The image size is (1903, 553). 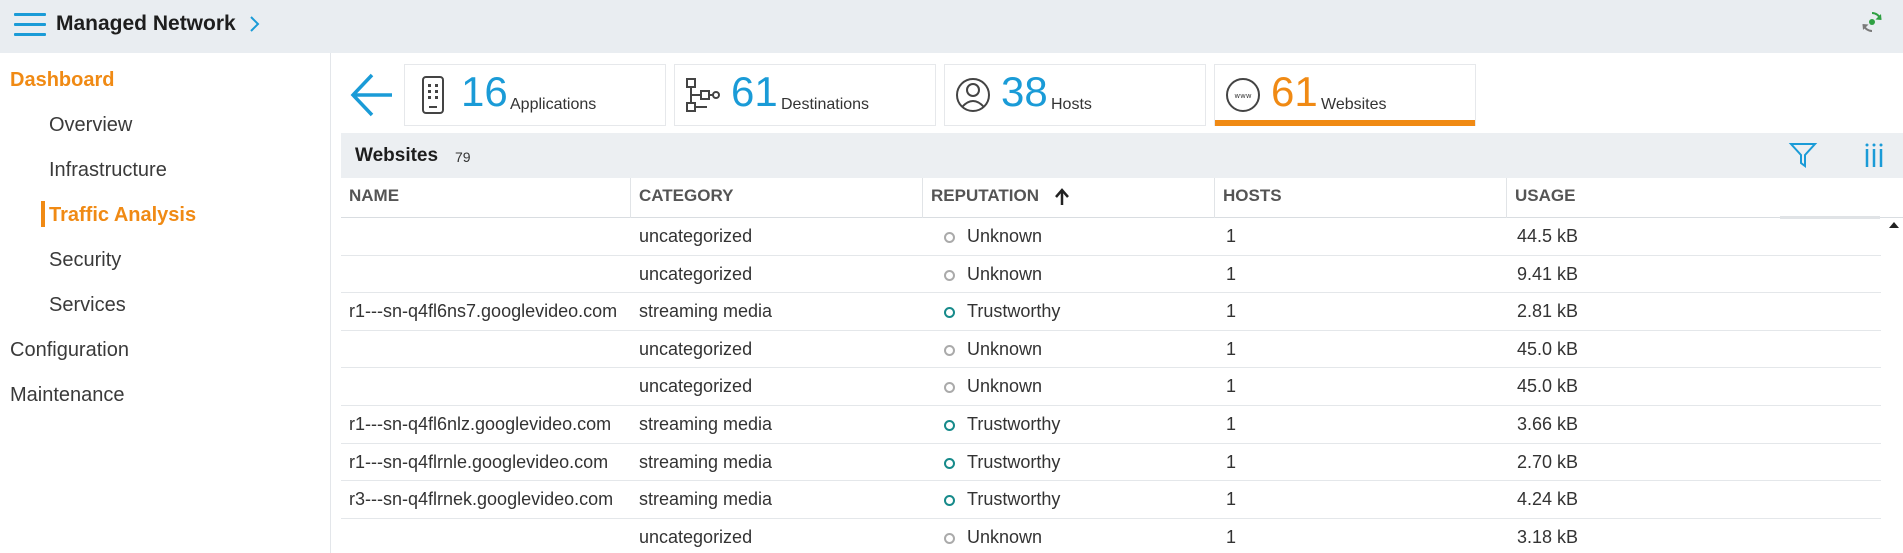 I want to click on cell-usage: 2.81 kB, so click(x=1548, y=311).